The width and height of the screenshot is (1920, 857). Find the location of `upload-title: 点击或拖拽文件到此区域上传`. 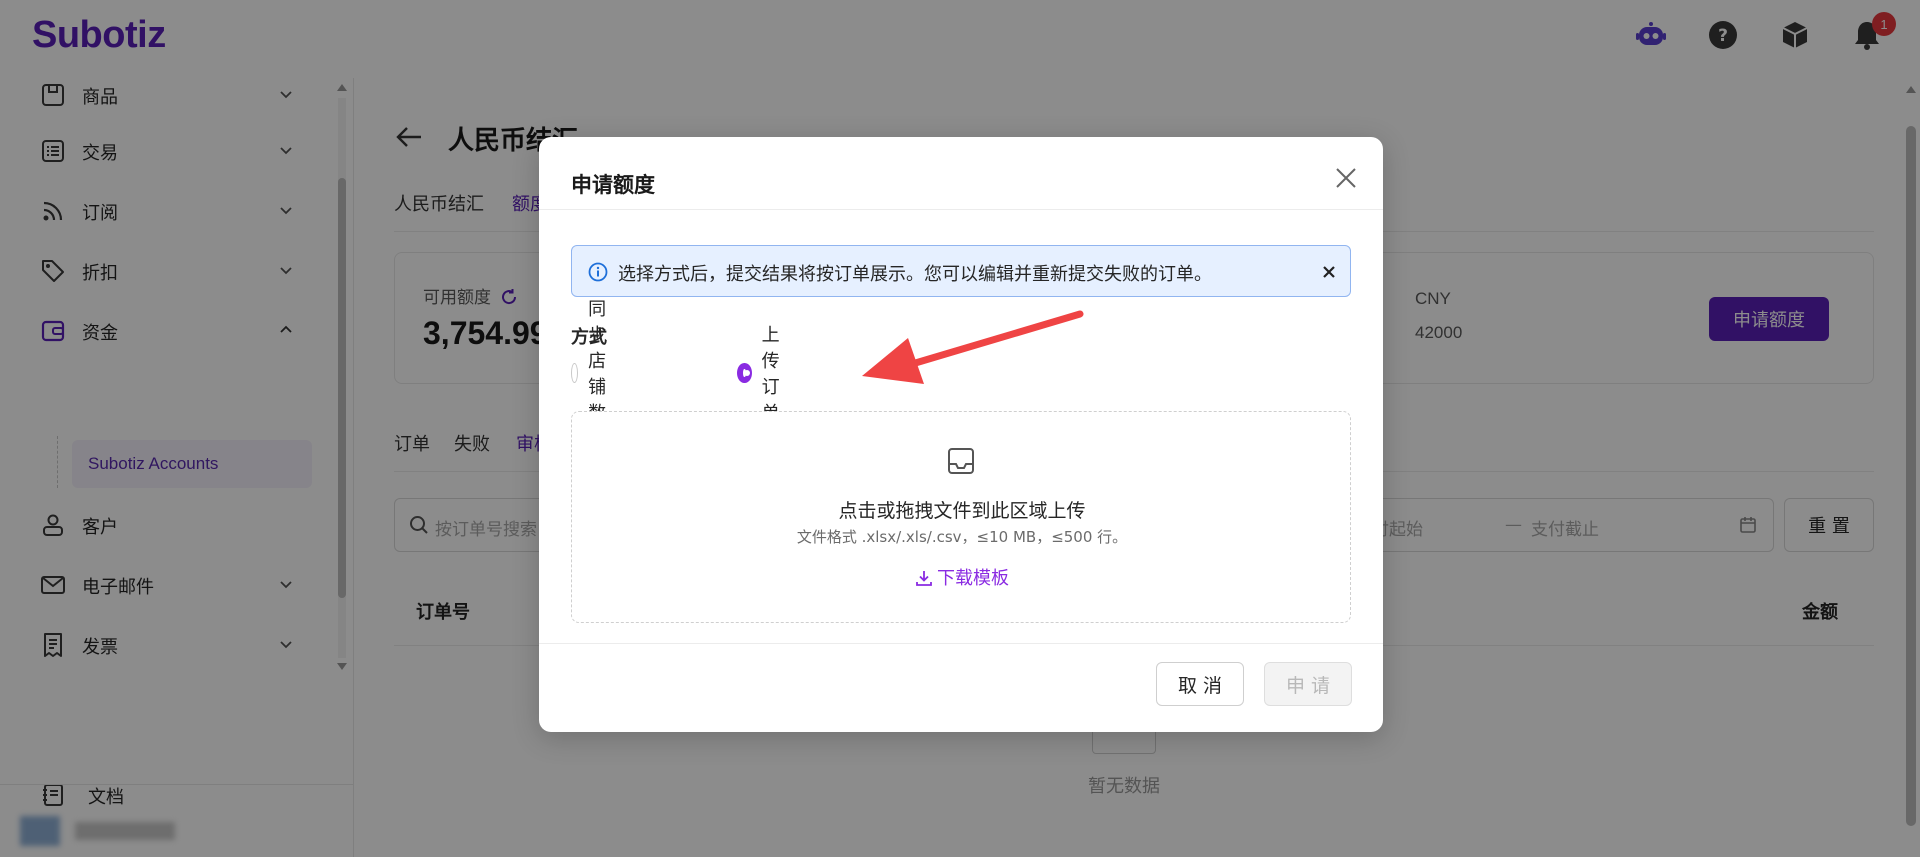

upload-title: 点击或拖拽文件到此区域上传 is located at coordinates (962, 511).